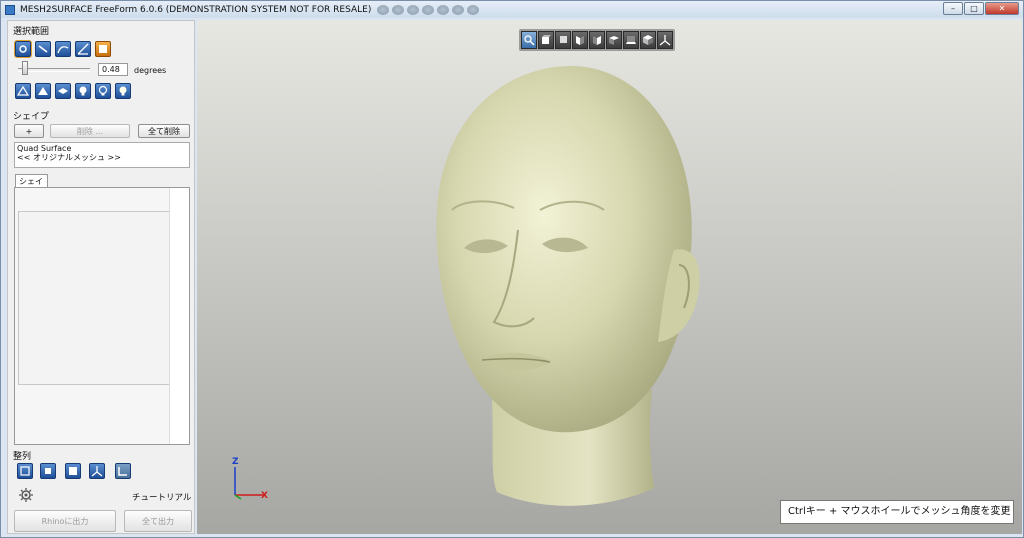 This screenshot has width=1024, height=538. I want to click on settings-gear-icon, so click(26, 495).